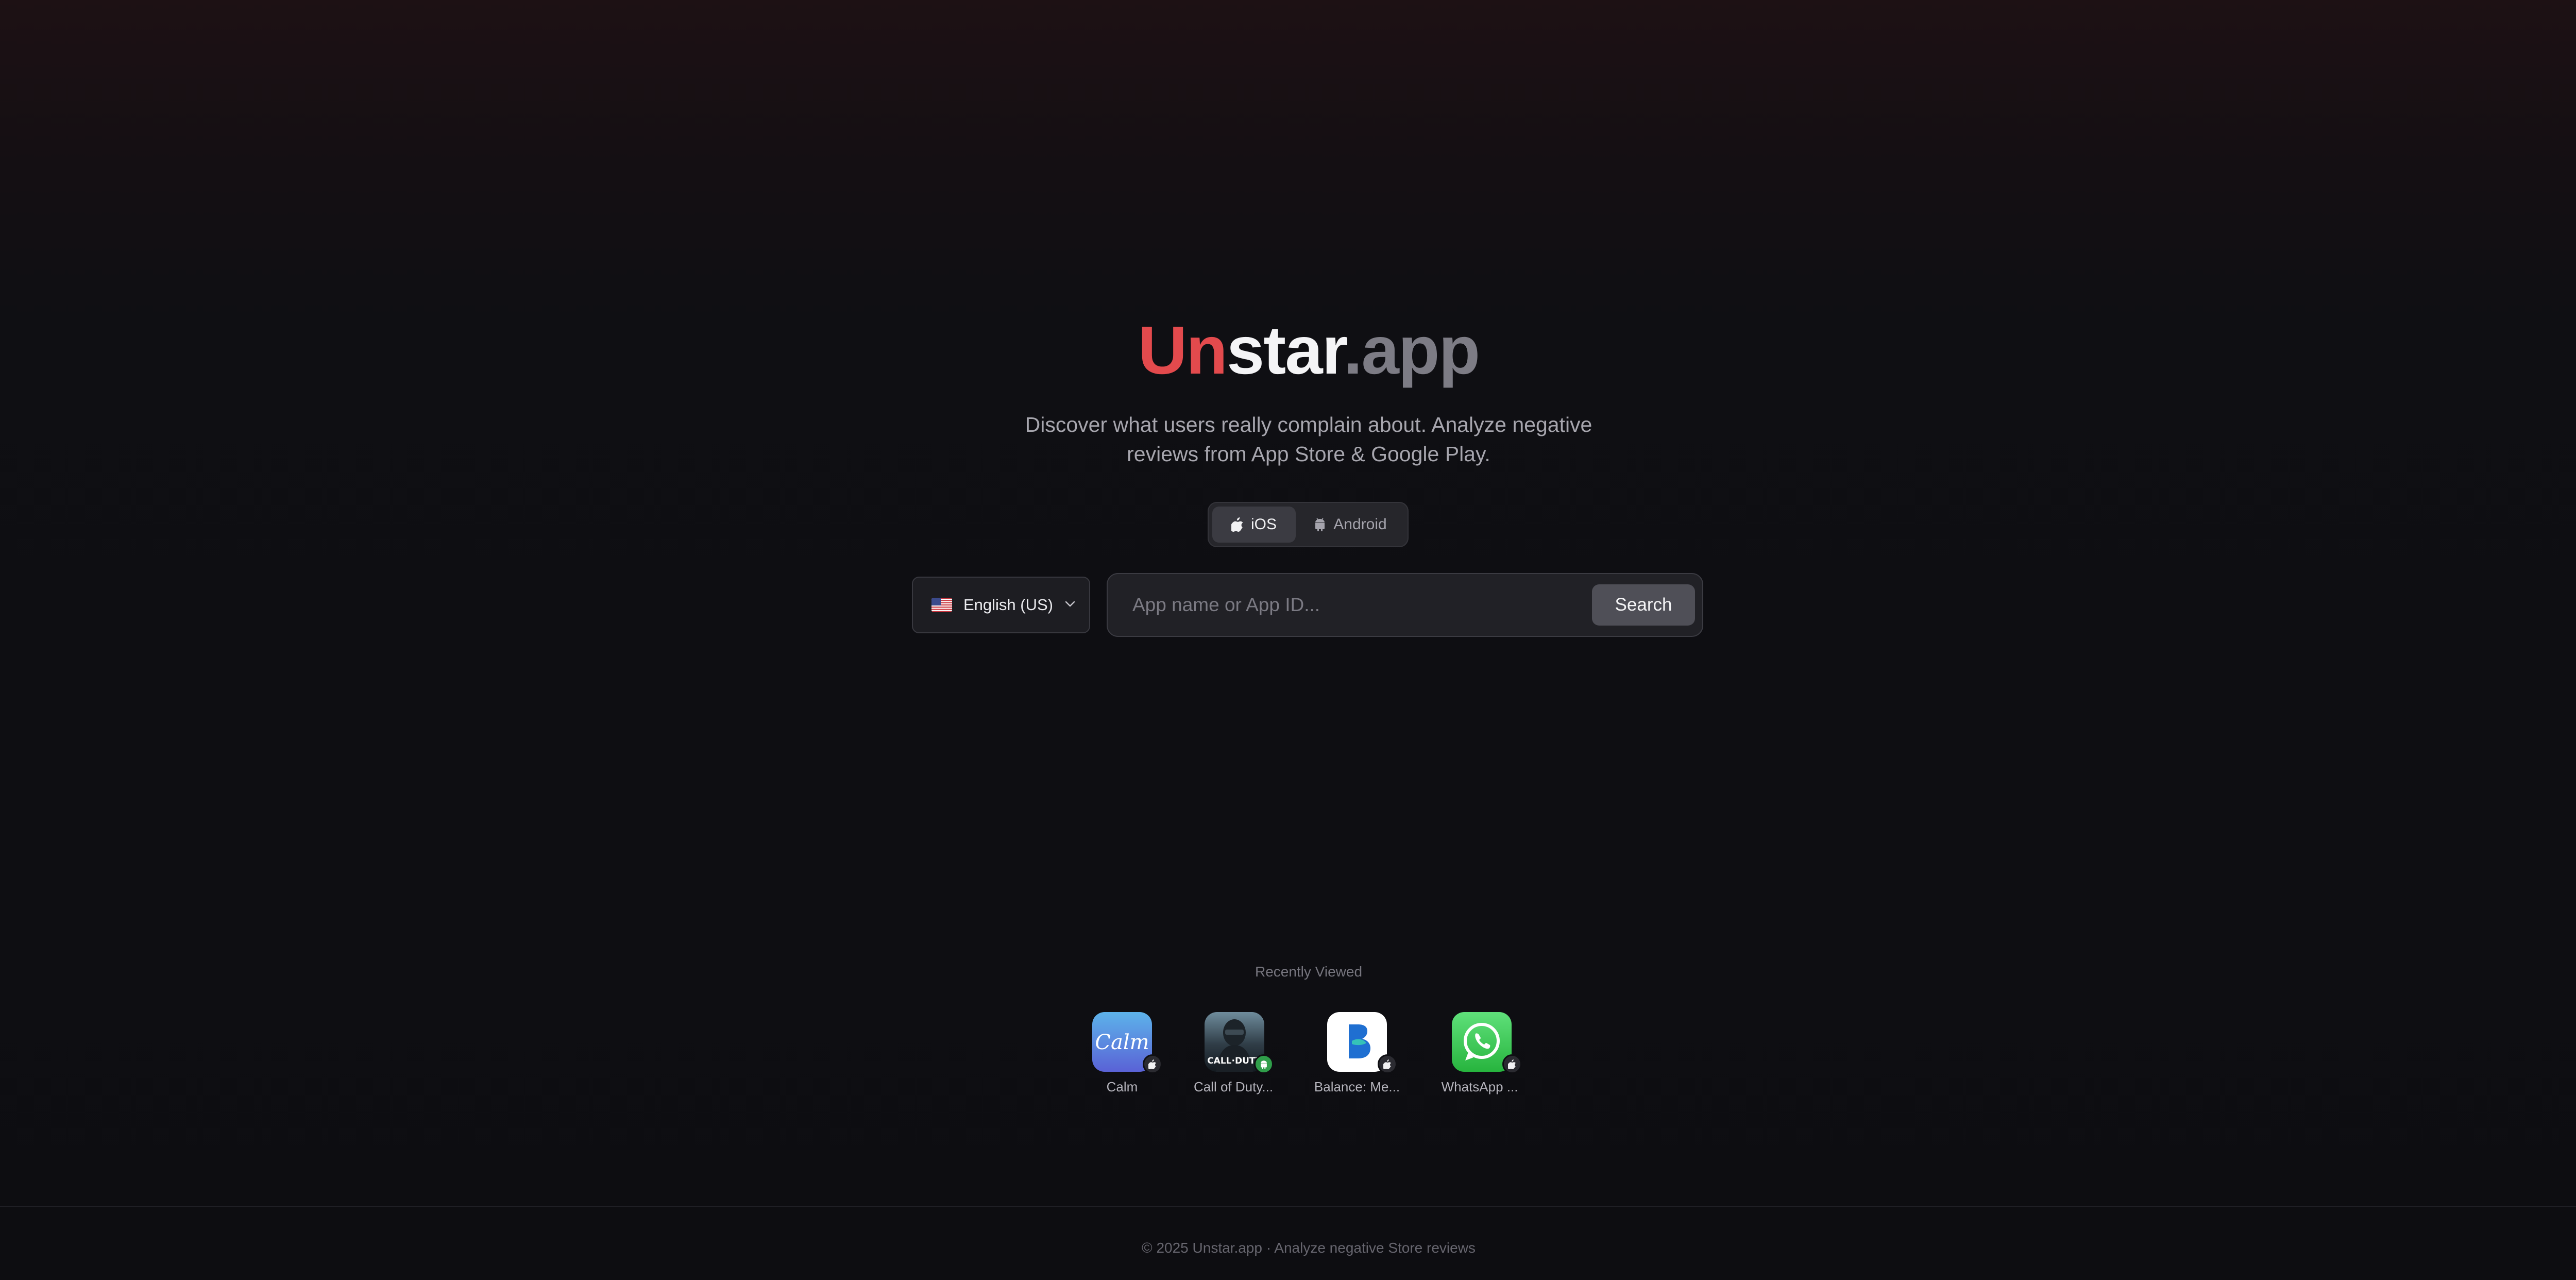 This screenshot has width=2576, height=1280. I want to click on platform-tab-android-label: Android, so click(1360, 524).